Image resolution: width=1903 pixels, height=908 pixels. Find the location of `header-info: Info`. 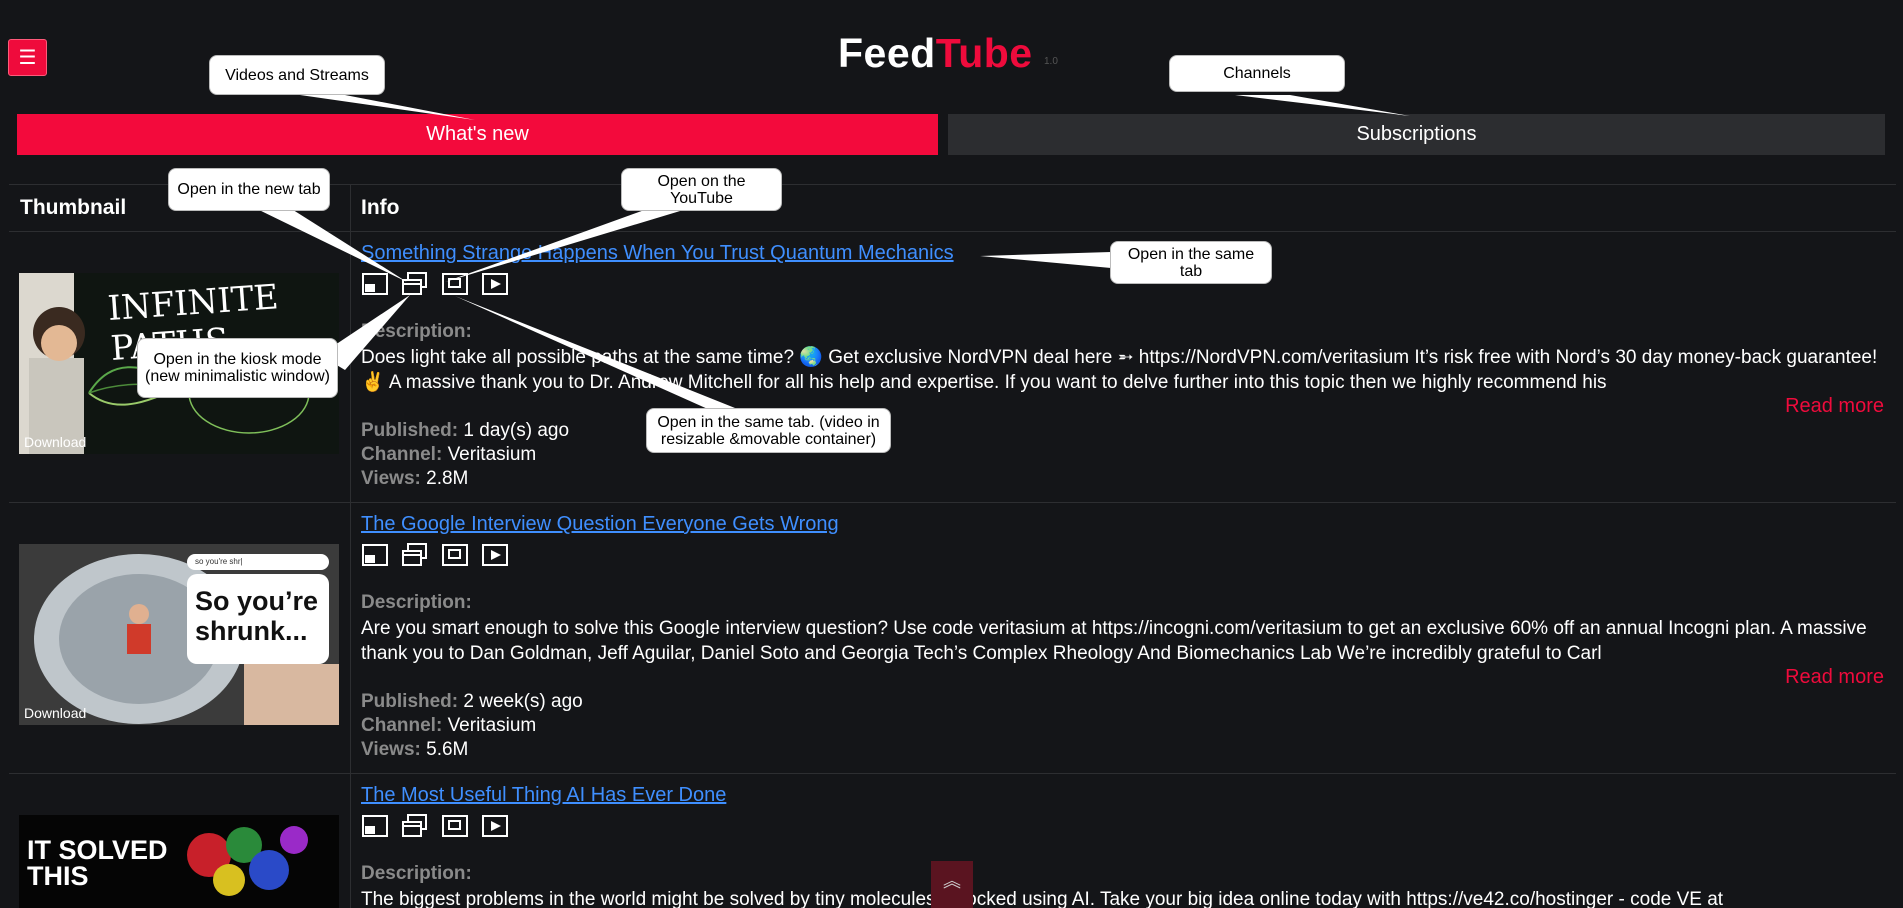

header-info: Info is located at coordinates (380, 207).